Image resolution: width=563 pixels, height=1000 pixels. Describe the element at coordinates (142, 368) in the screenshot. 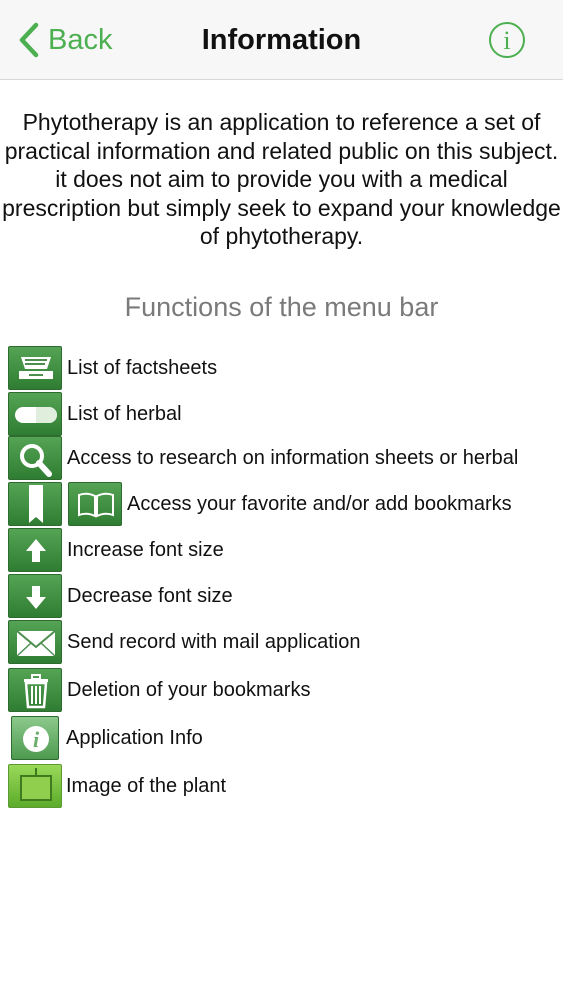

I see `function-label: List of factsheets` at that location.